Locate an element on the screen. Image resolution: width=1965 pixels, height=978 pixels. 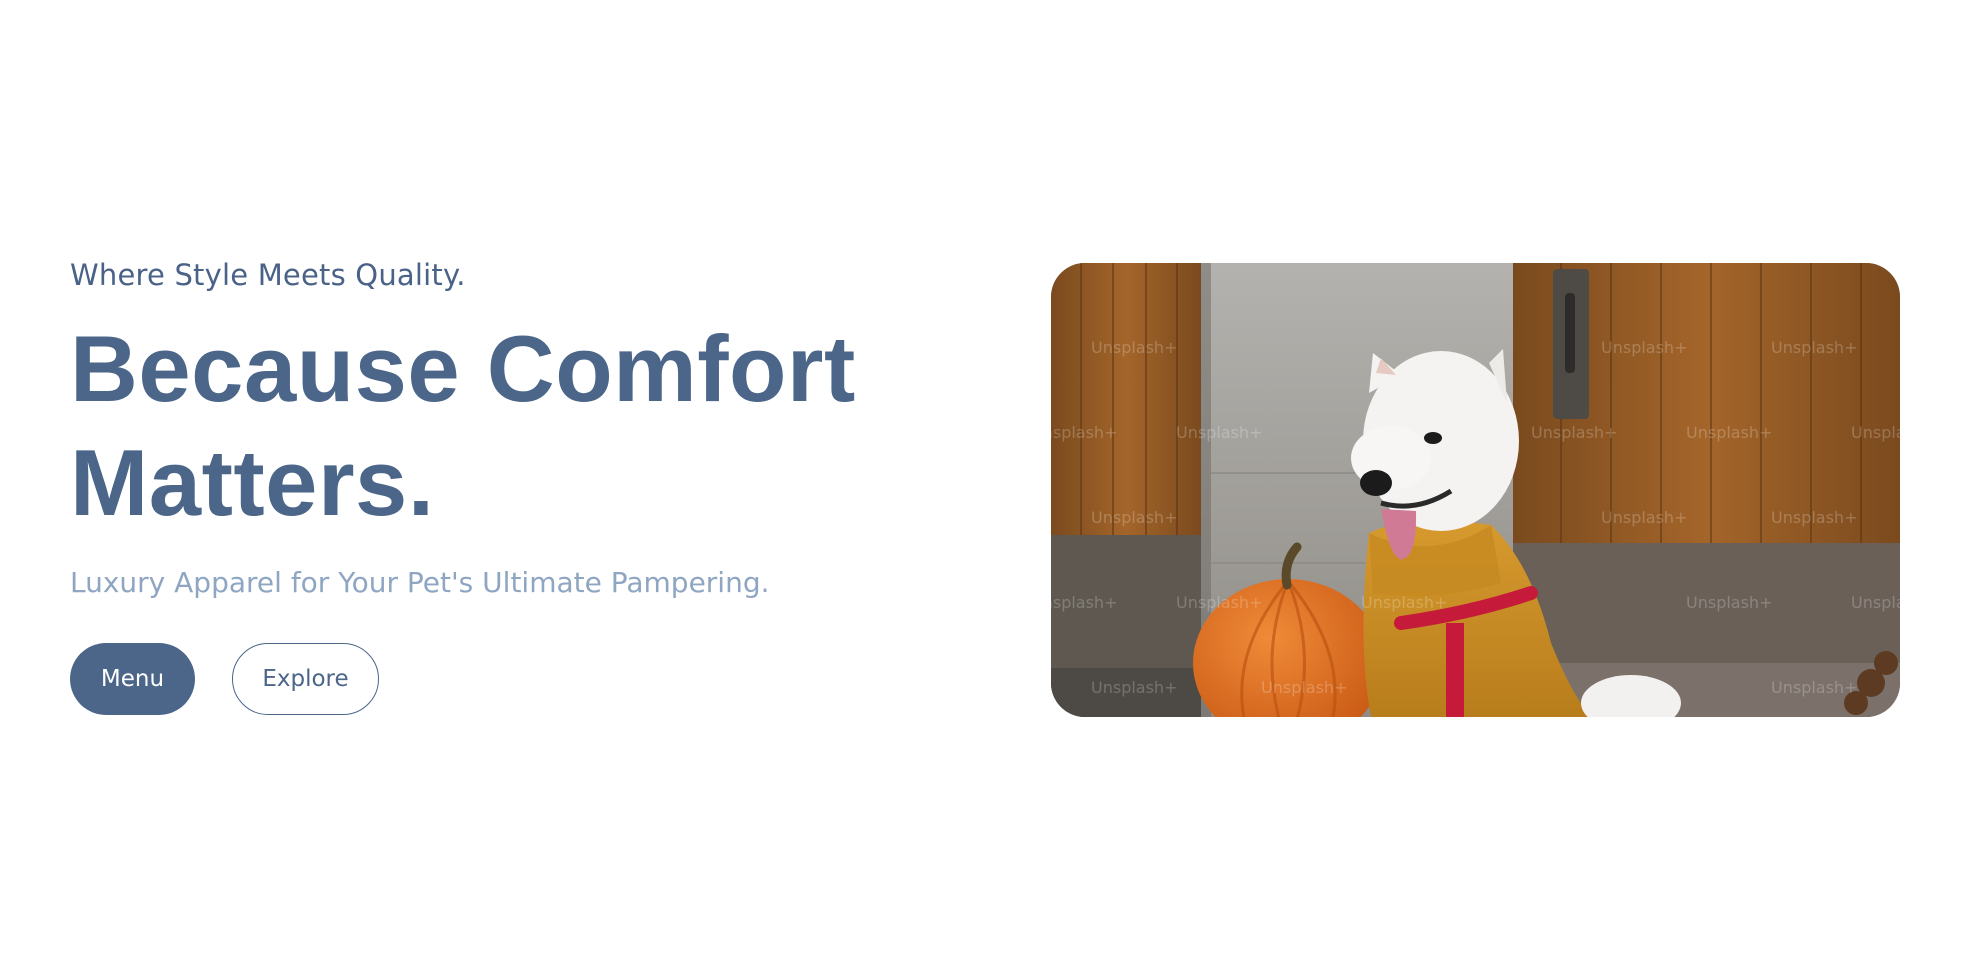
hero-headline: Because Comfort Matters. is located at coordinates (463, 425).